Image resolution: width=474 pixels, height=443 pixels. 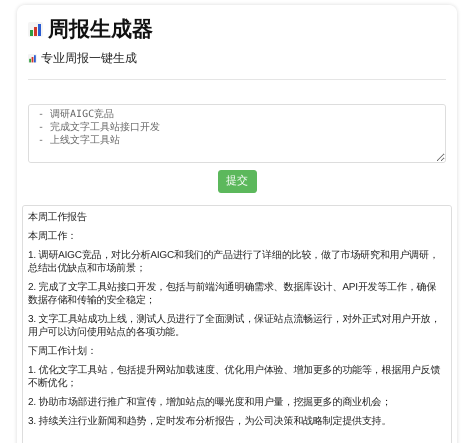 What do you see at coordinates (234, 262) in the screenshot?
I see `report-paragraph: 1. 调研AIGC竞品，对比分析AIGC和我们的产品进行了详细的比较，做了市场研究和用户调研，总结出优缺点和市场前景；` at bounding box center [234, 262].